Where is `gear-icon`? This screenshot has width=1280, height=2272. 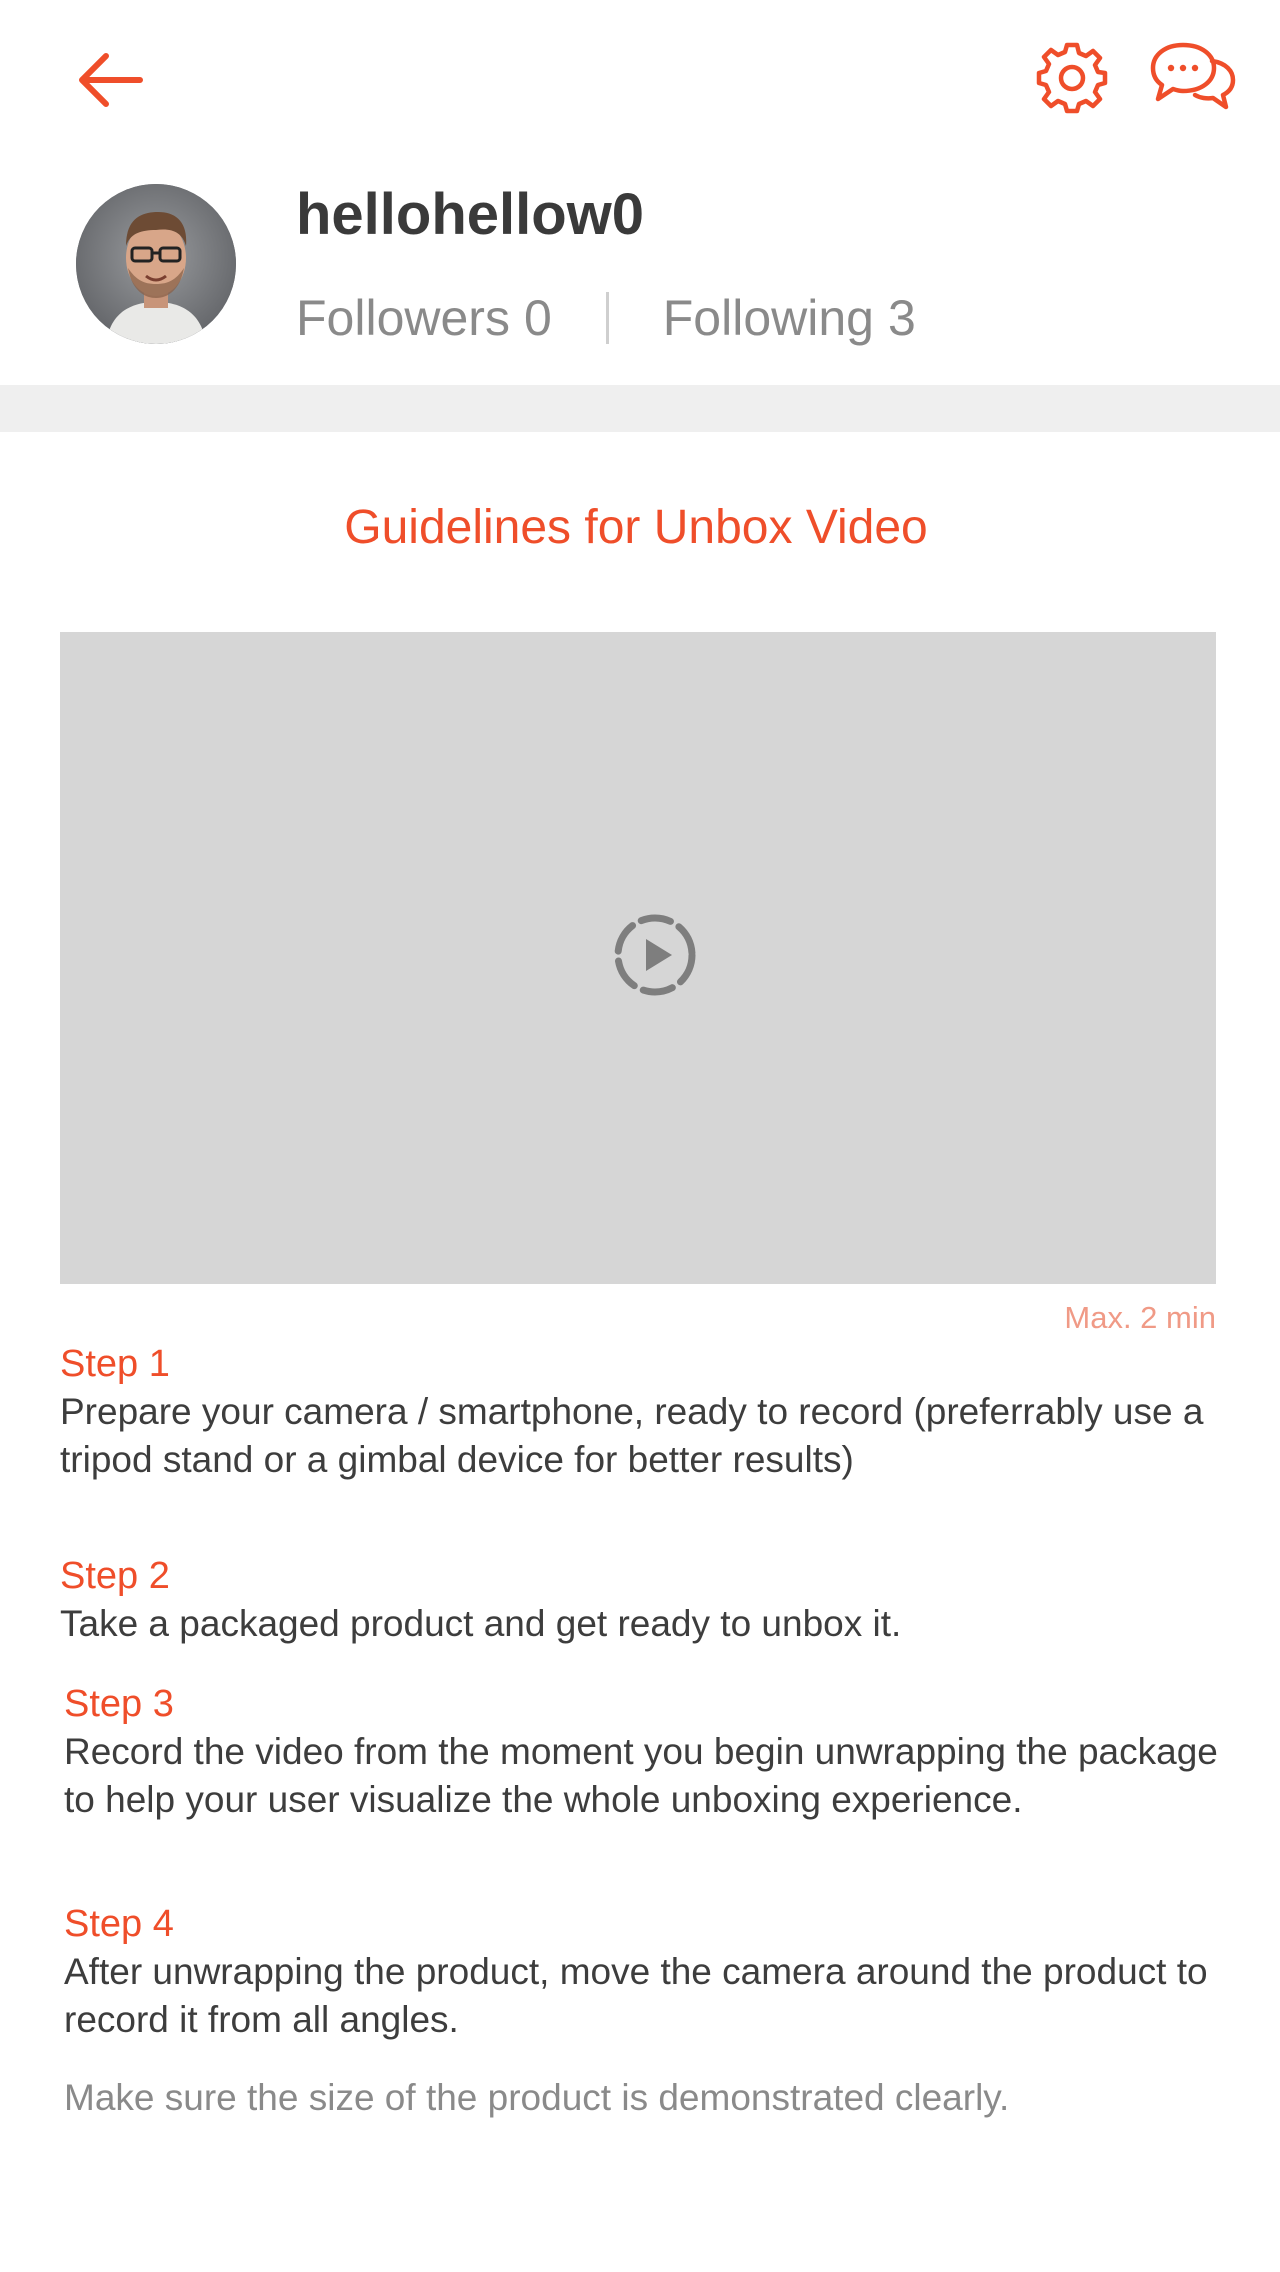 gear-icon is located at coordinates (1072, 78).